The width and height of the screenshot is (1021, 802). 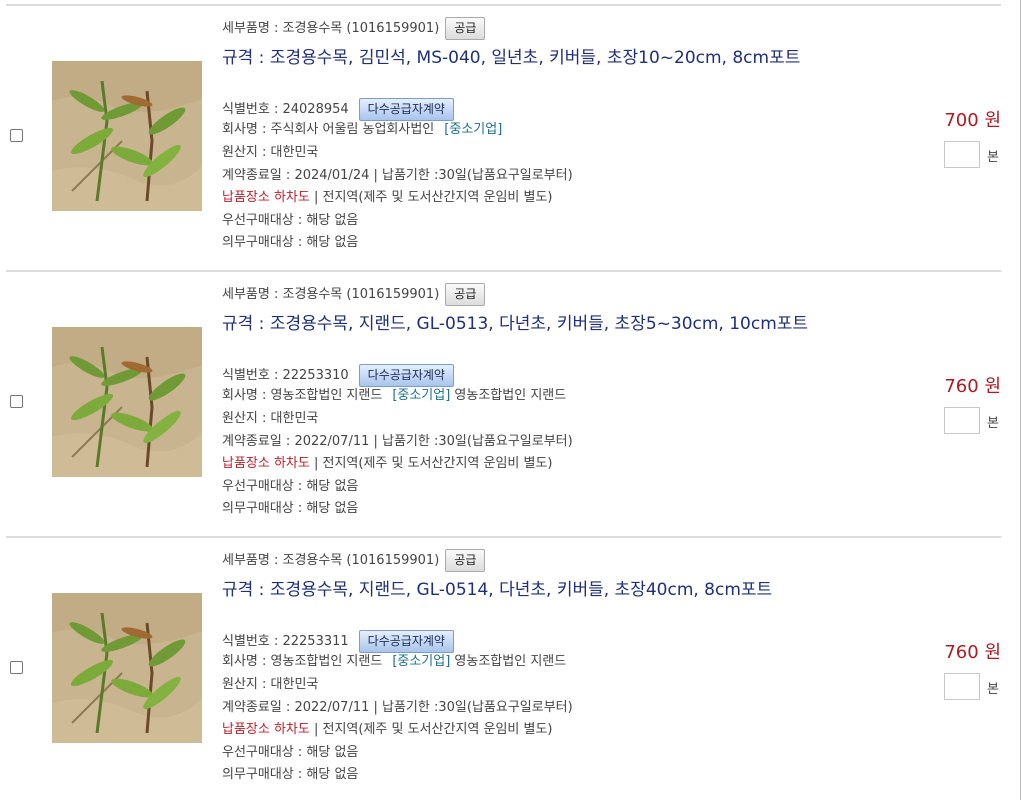 What do you see at coordinates (285, 109) in the screenshot?
I see `identification-number: 식별번호 : 24028954` at bounding box center [285, 109].